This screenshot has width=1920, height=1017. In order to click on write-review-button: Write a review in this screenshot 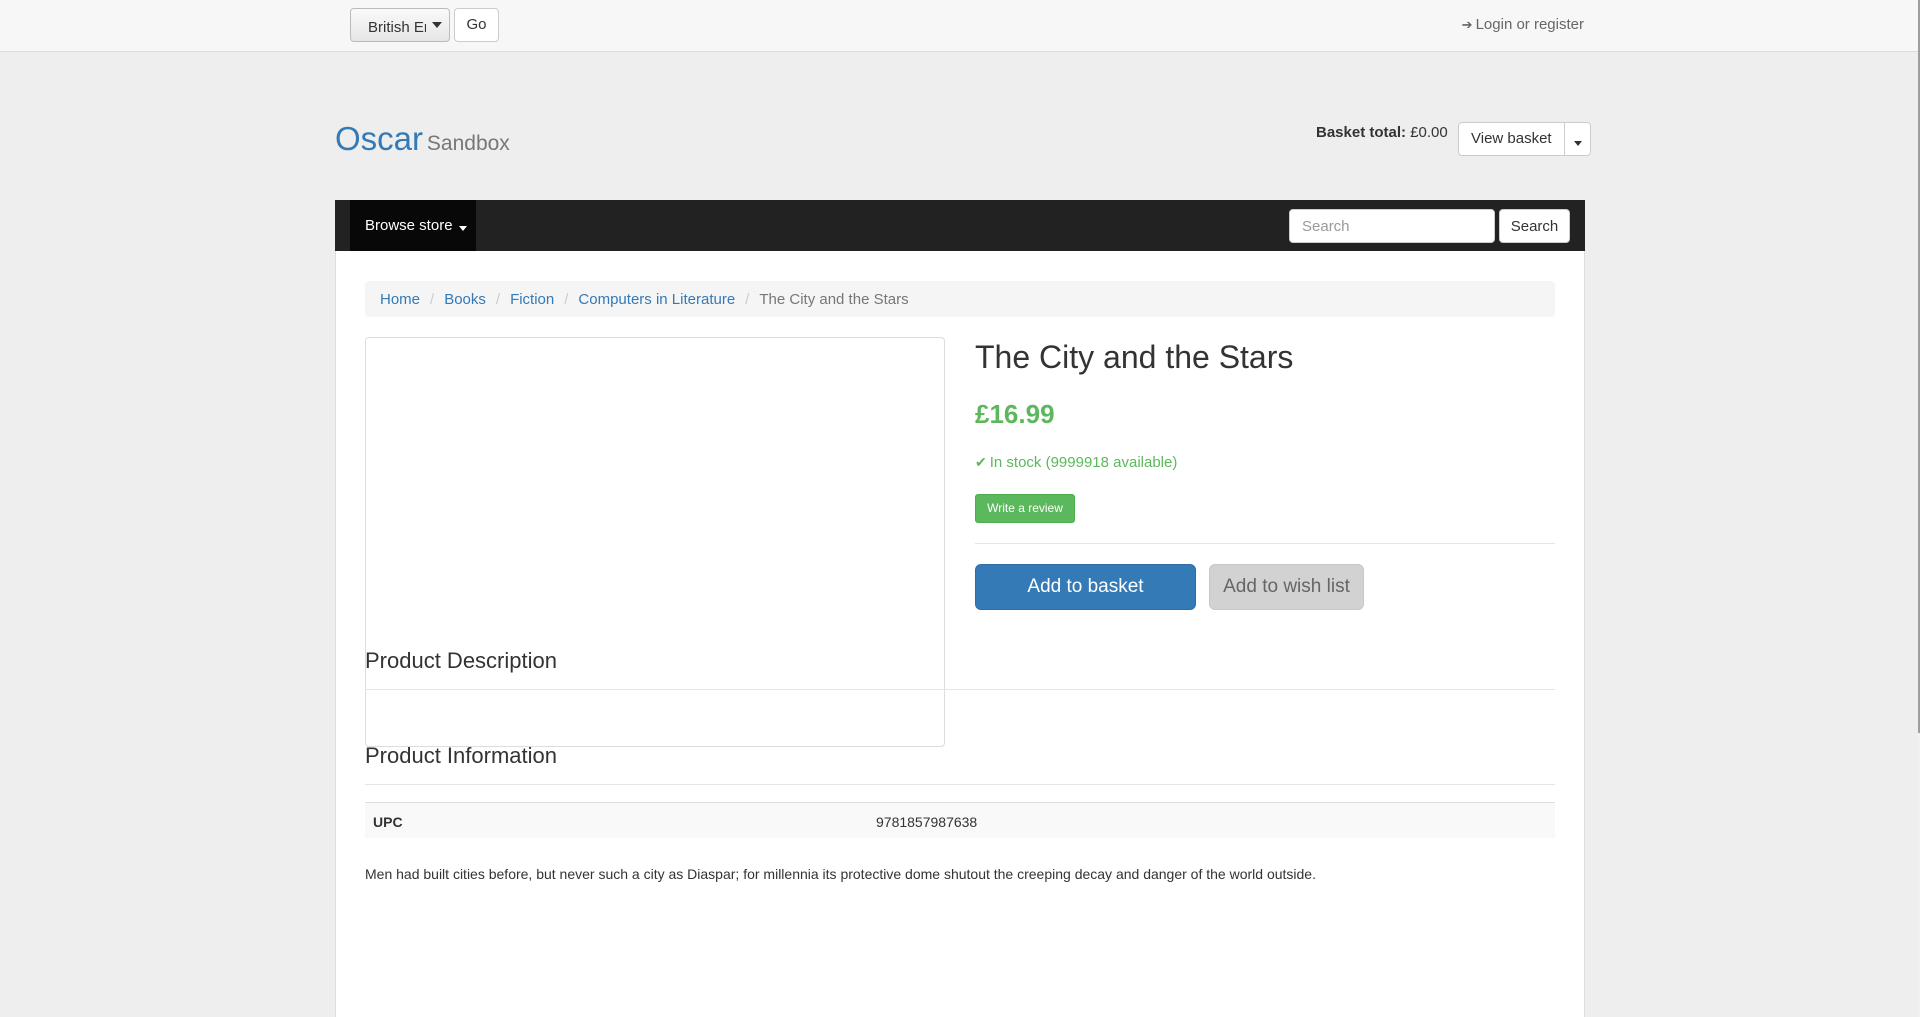, I will do `click(1025, 508)`.